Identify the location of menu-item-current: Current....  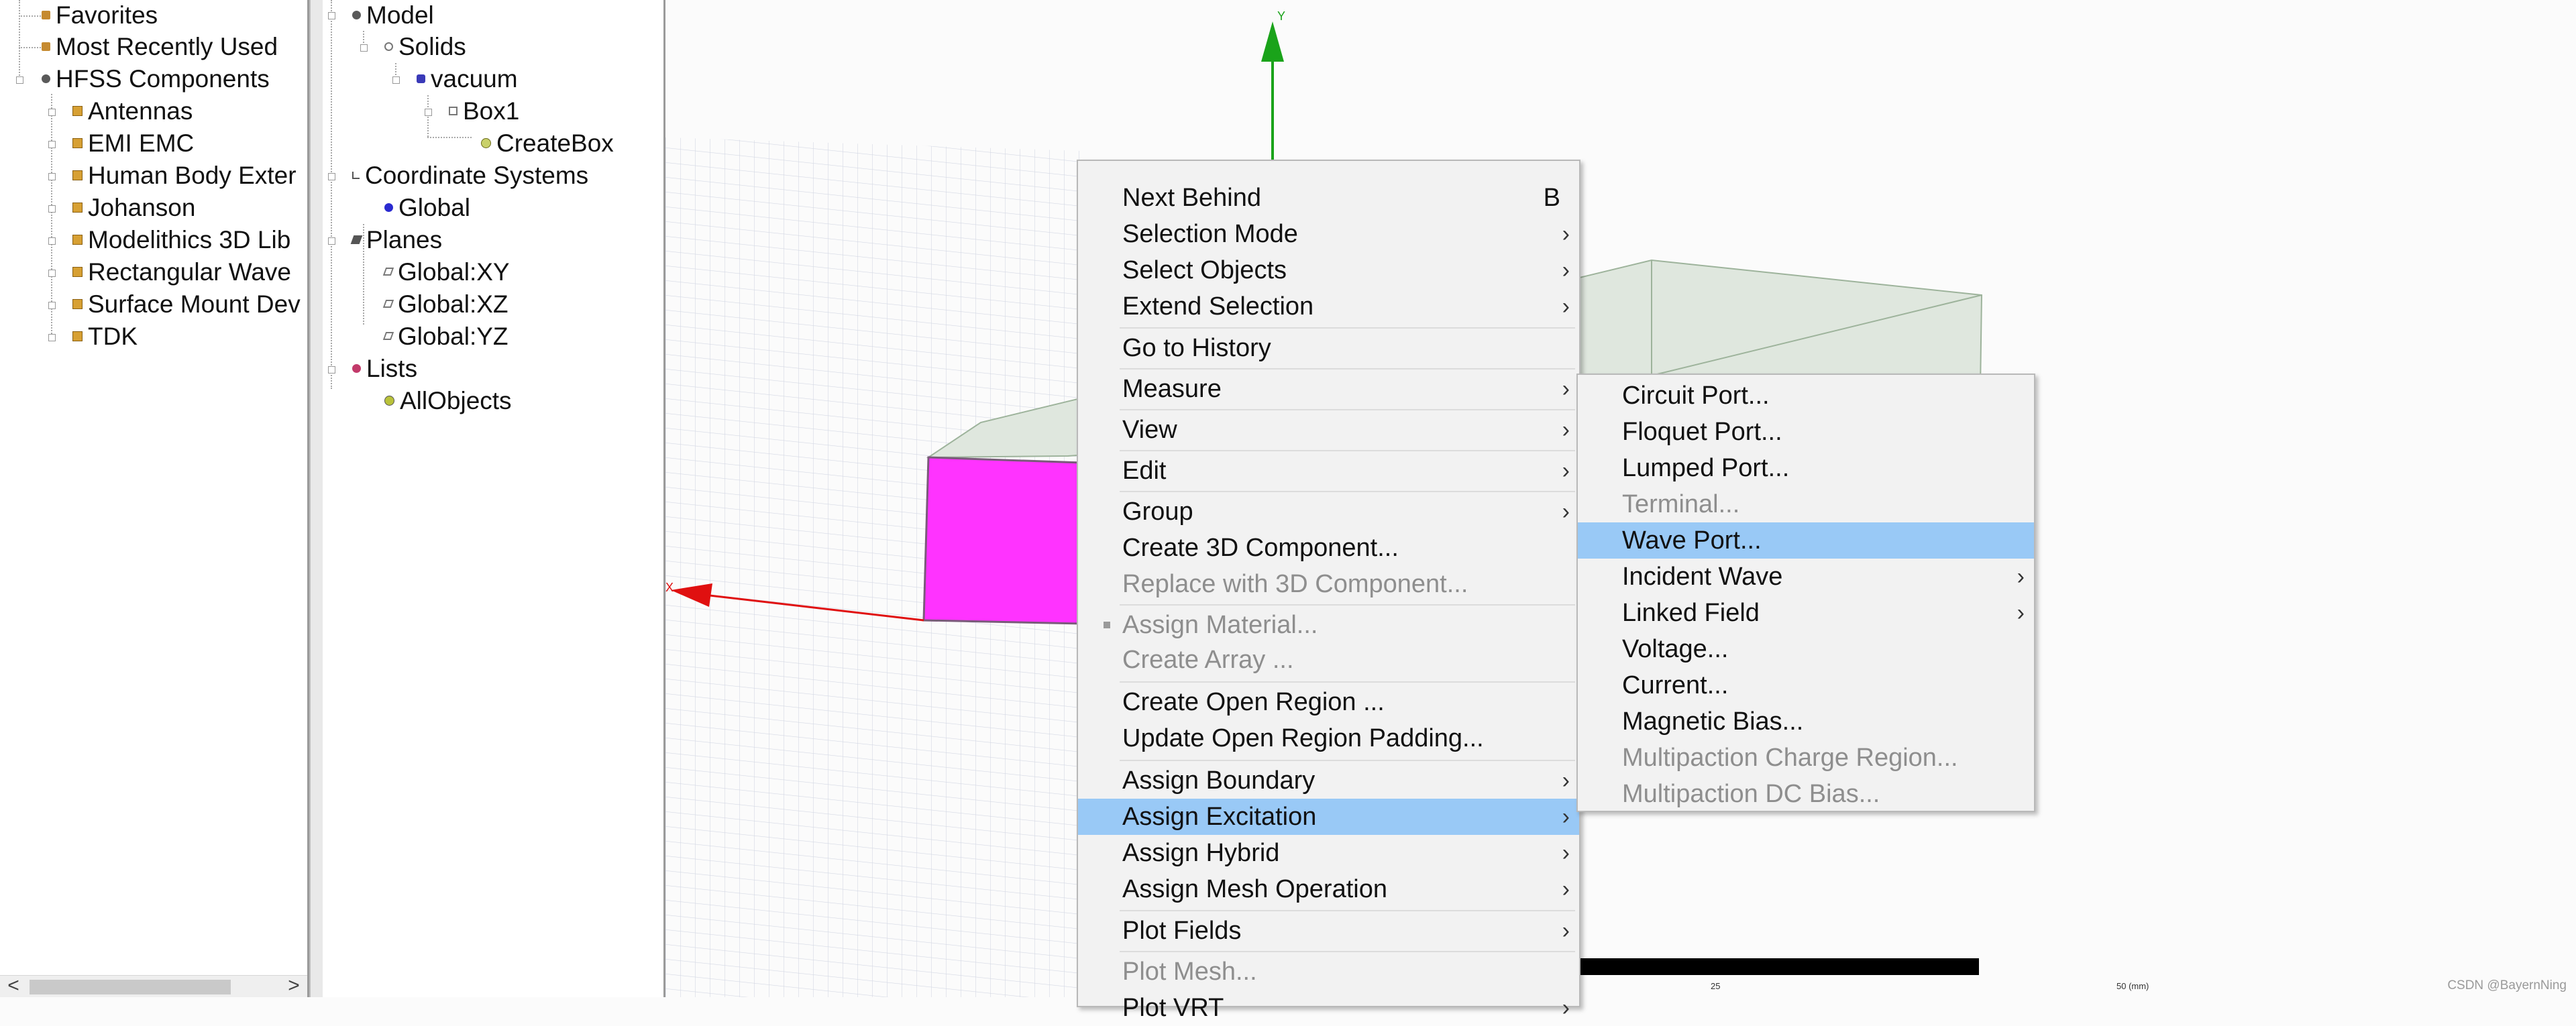
(1806, 685).